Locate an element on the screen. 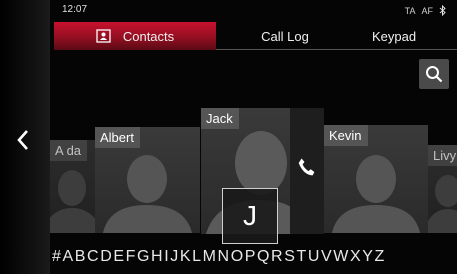 The image size is (457, 274). tab-contacts-label: Contacts is located at coordinates (148, 36).